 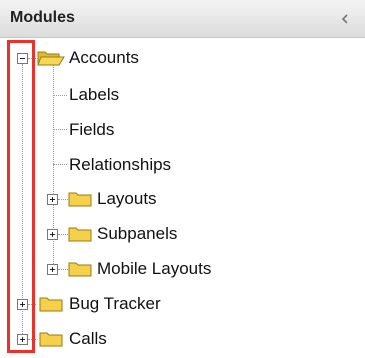 I want to click on tree-item-relationships: Relationships, so click(x=100, y=165).